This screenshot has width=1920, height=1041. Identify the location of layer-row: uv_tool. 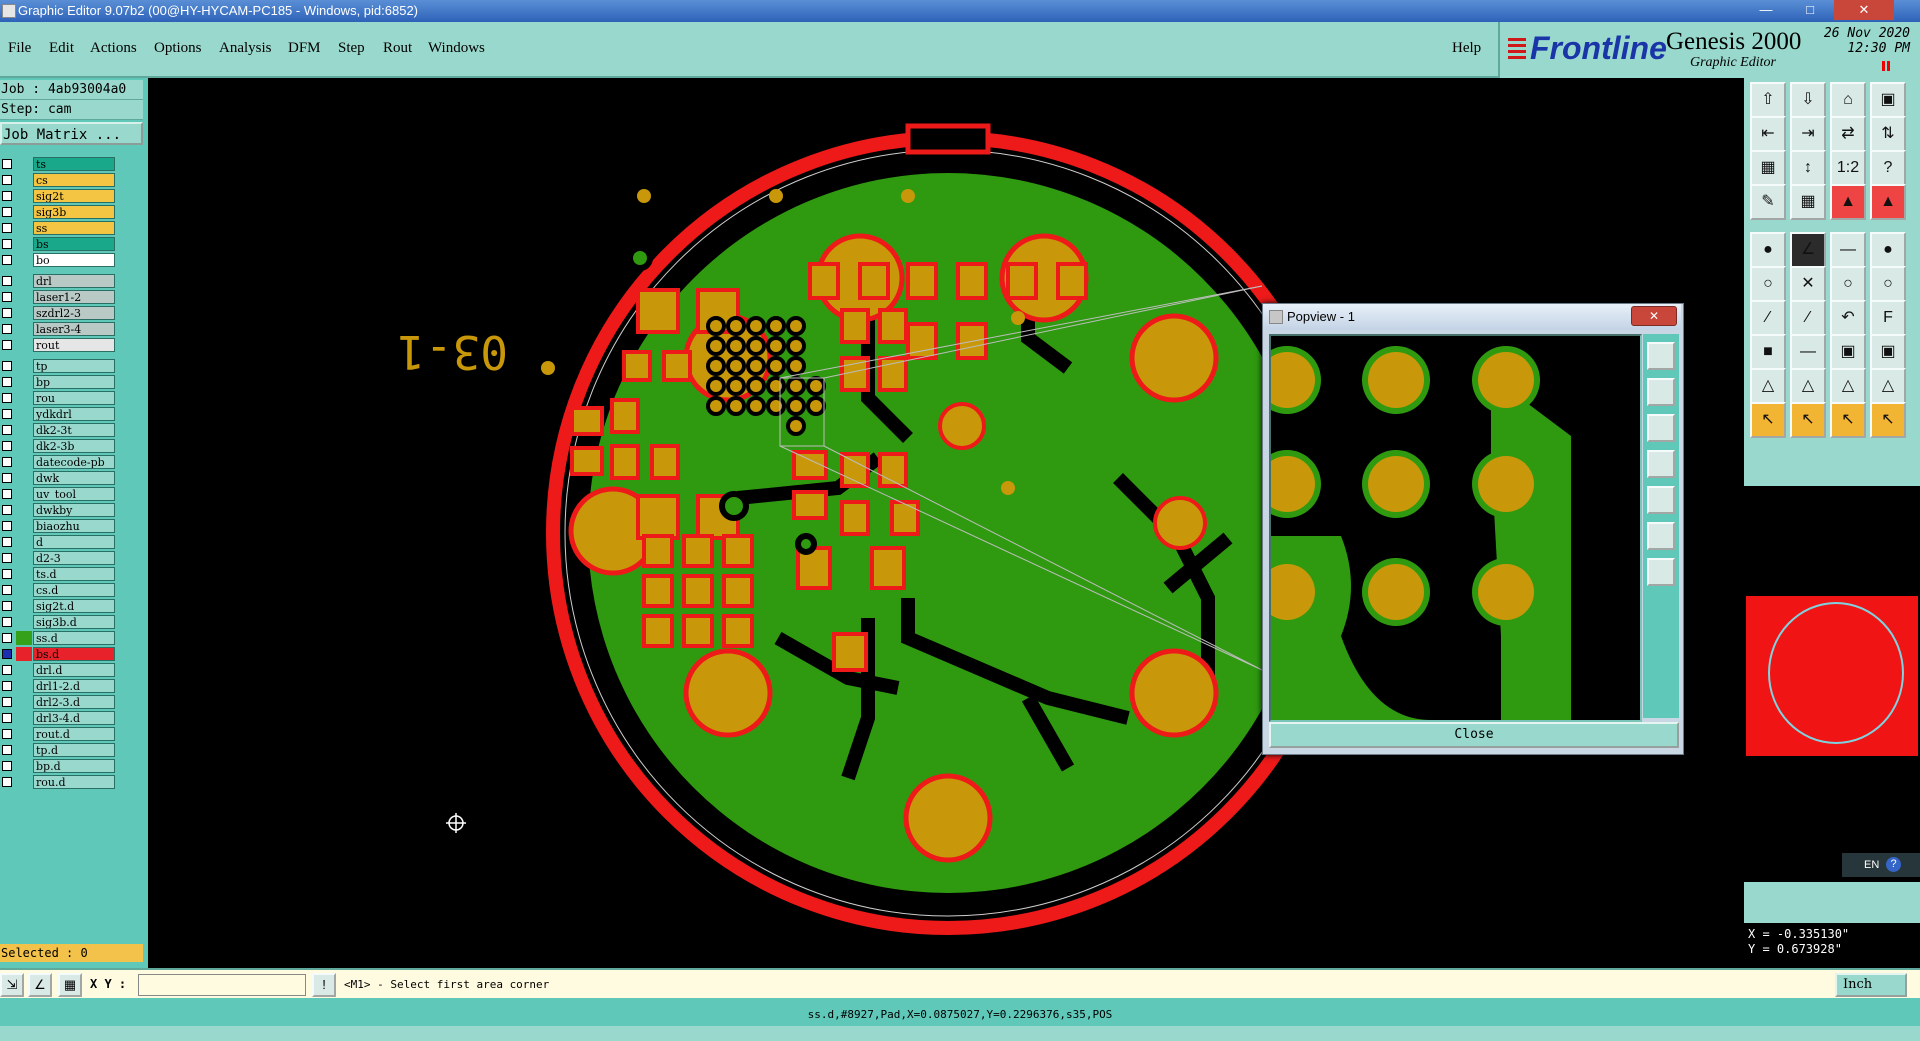
(59, 494).